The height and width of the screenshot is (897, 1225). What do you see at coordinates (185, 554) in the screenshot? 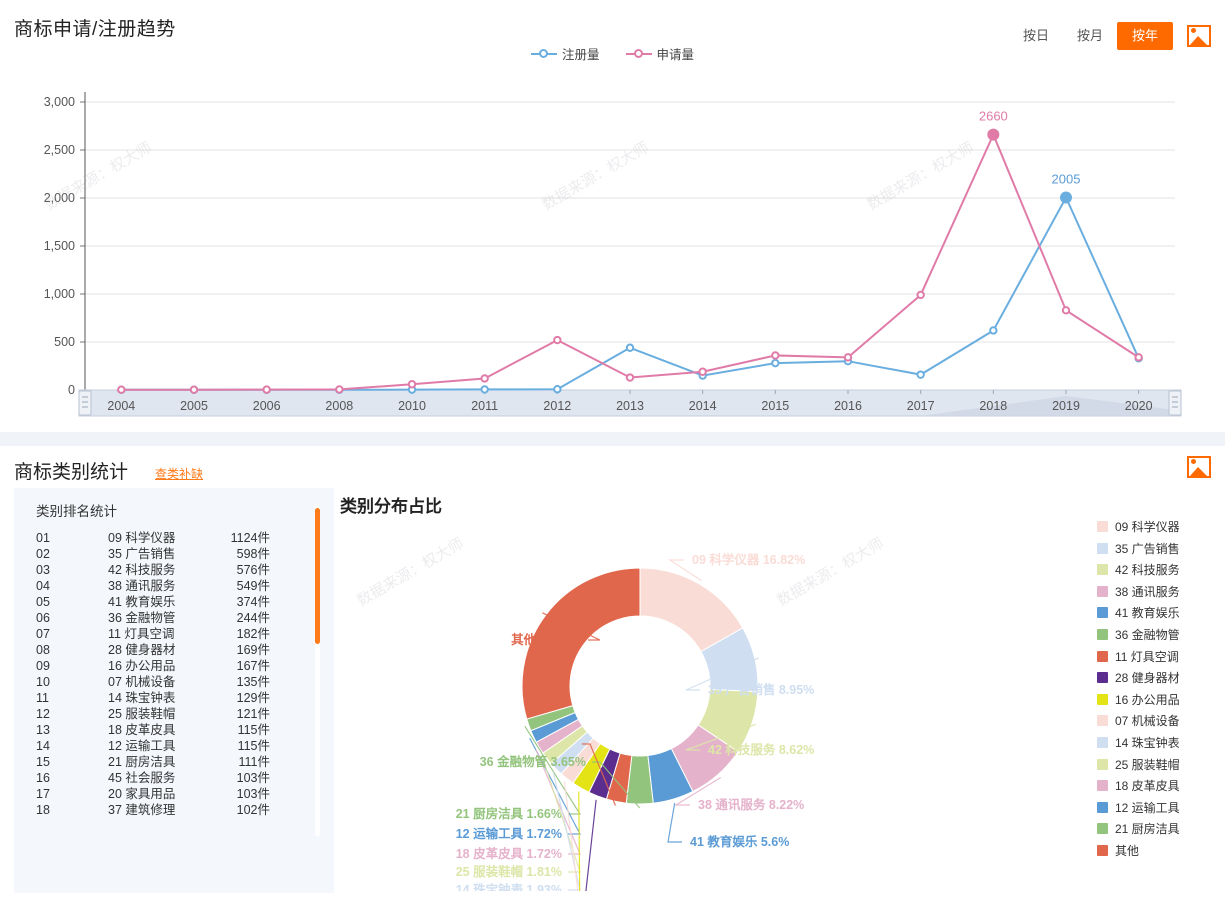
I see `table-row: 02 35 广告销售 598件` at bounding box center [185, 554].